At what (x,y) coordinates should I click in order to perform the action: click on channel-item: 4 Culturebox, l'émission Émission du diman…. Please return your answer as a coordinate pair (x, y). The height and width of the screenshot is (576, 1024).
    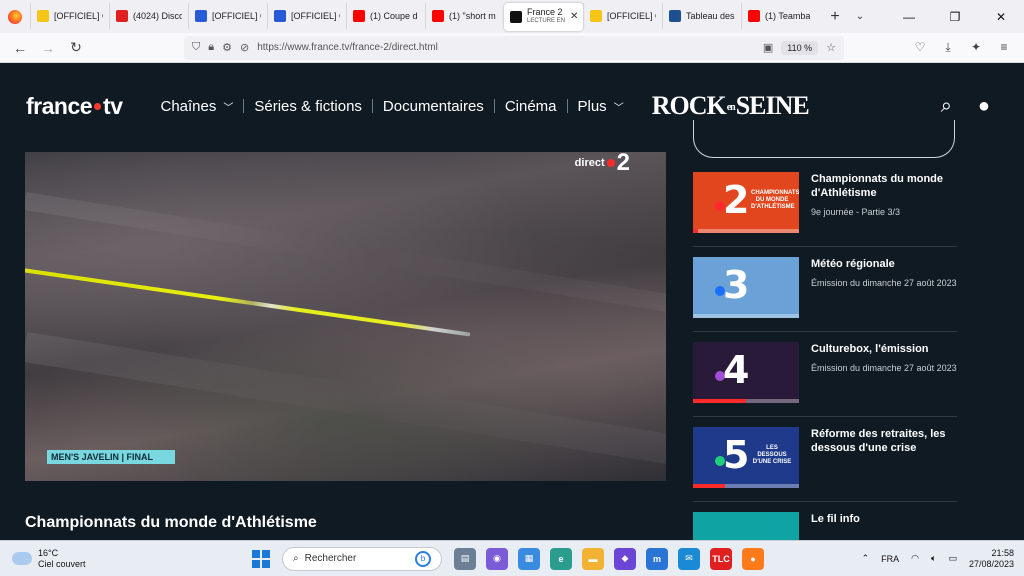
    Looking at the image, I should click on (825, 374).